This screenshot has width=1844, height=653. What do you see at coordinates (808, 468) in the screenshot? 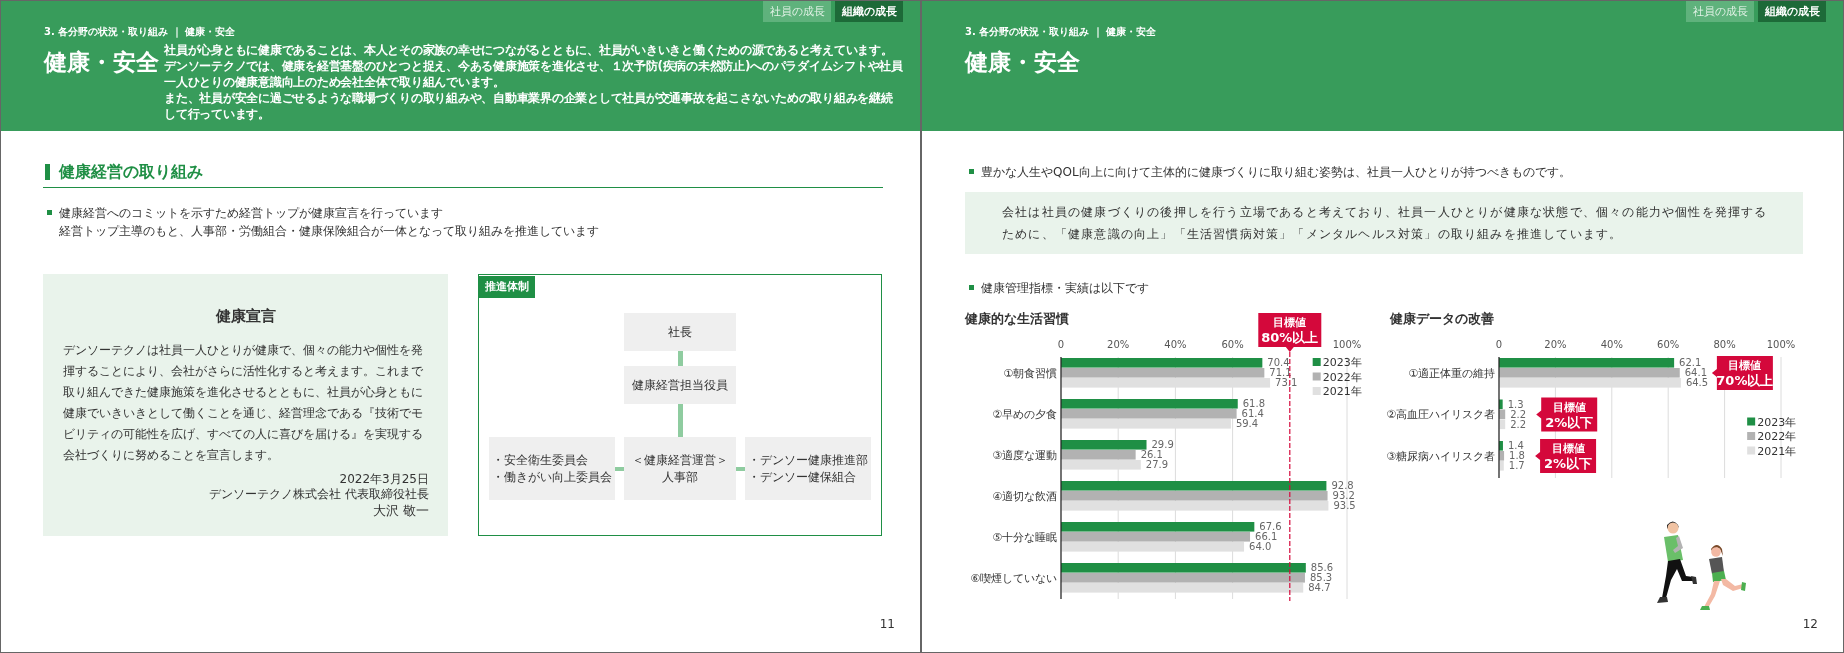
I see `org-node: ・デンソー健康推進部 ・デンソー健保組合` at bounding box center [808, 468].